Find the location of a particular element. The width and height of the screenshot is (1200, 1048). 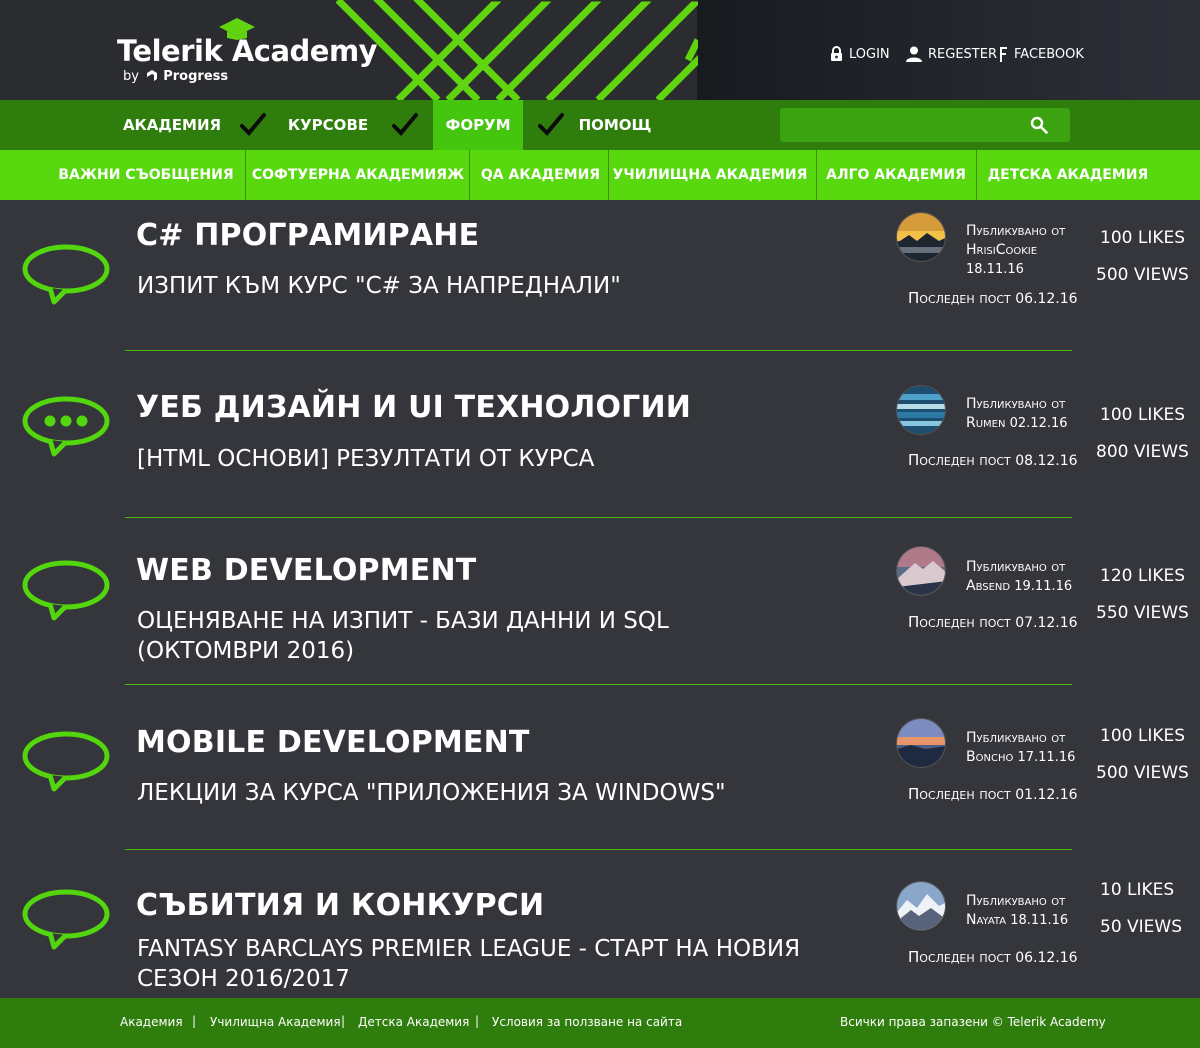

topic-title: [HTML ОСНОВИ] РЕЗУЛТАТИ ОТ КУРСА is located at coordinates (487, 459).